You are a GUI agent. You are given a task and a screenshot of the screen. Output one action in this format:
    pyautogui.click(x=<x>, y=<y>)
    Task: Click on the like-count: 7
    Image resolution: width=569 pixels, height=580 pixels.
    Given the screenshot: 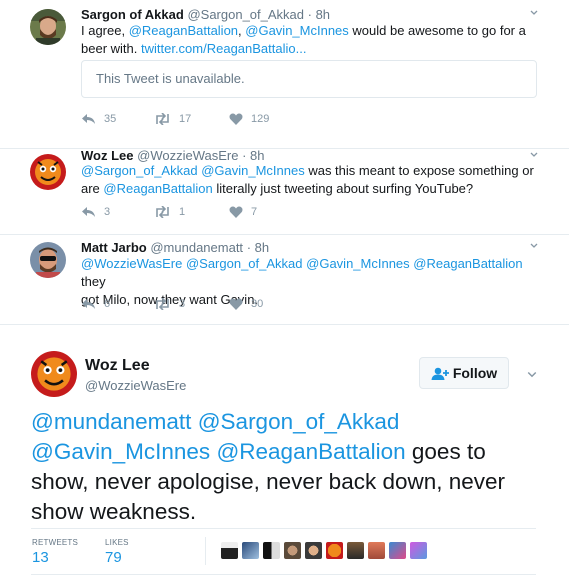 What is the action you would take?
    pyautogui.click(x=254, y=212)
    